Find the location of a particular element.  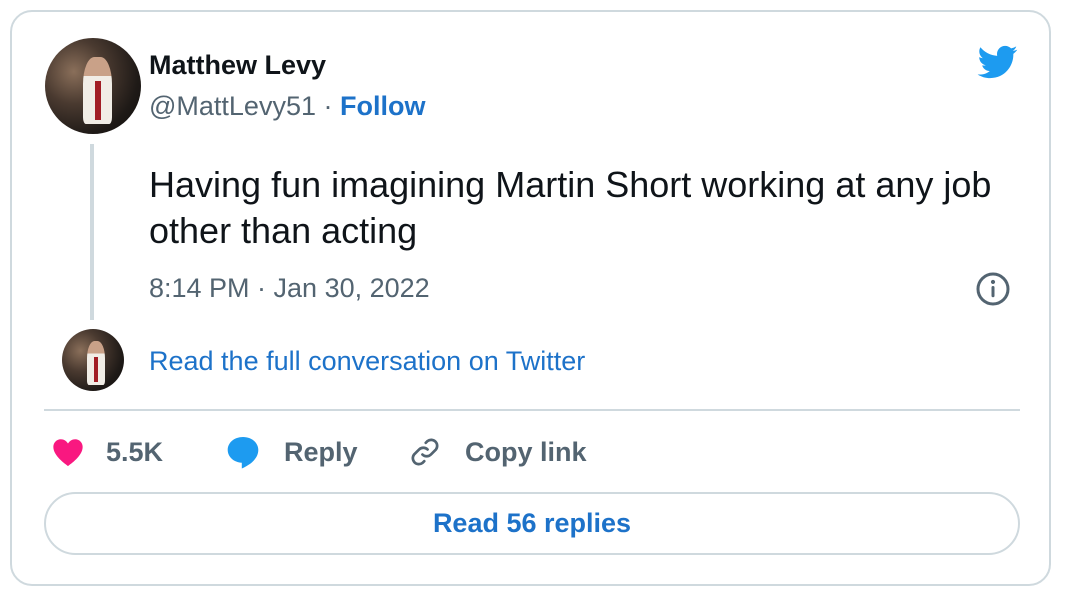

heart-icon is located at coordinates (68, 453).